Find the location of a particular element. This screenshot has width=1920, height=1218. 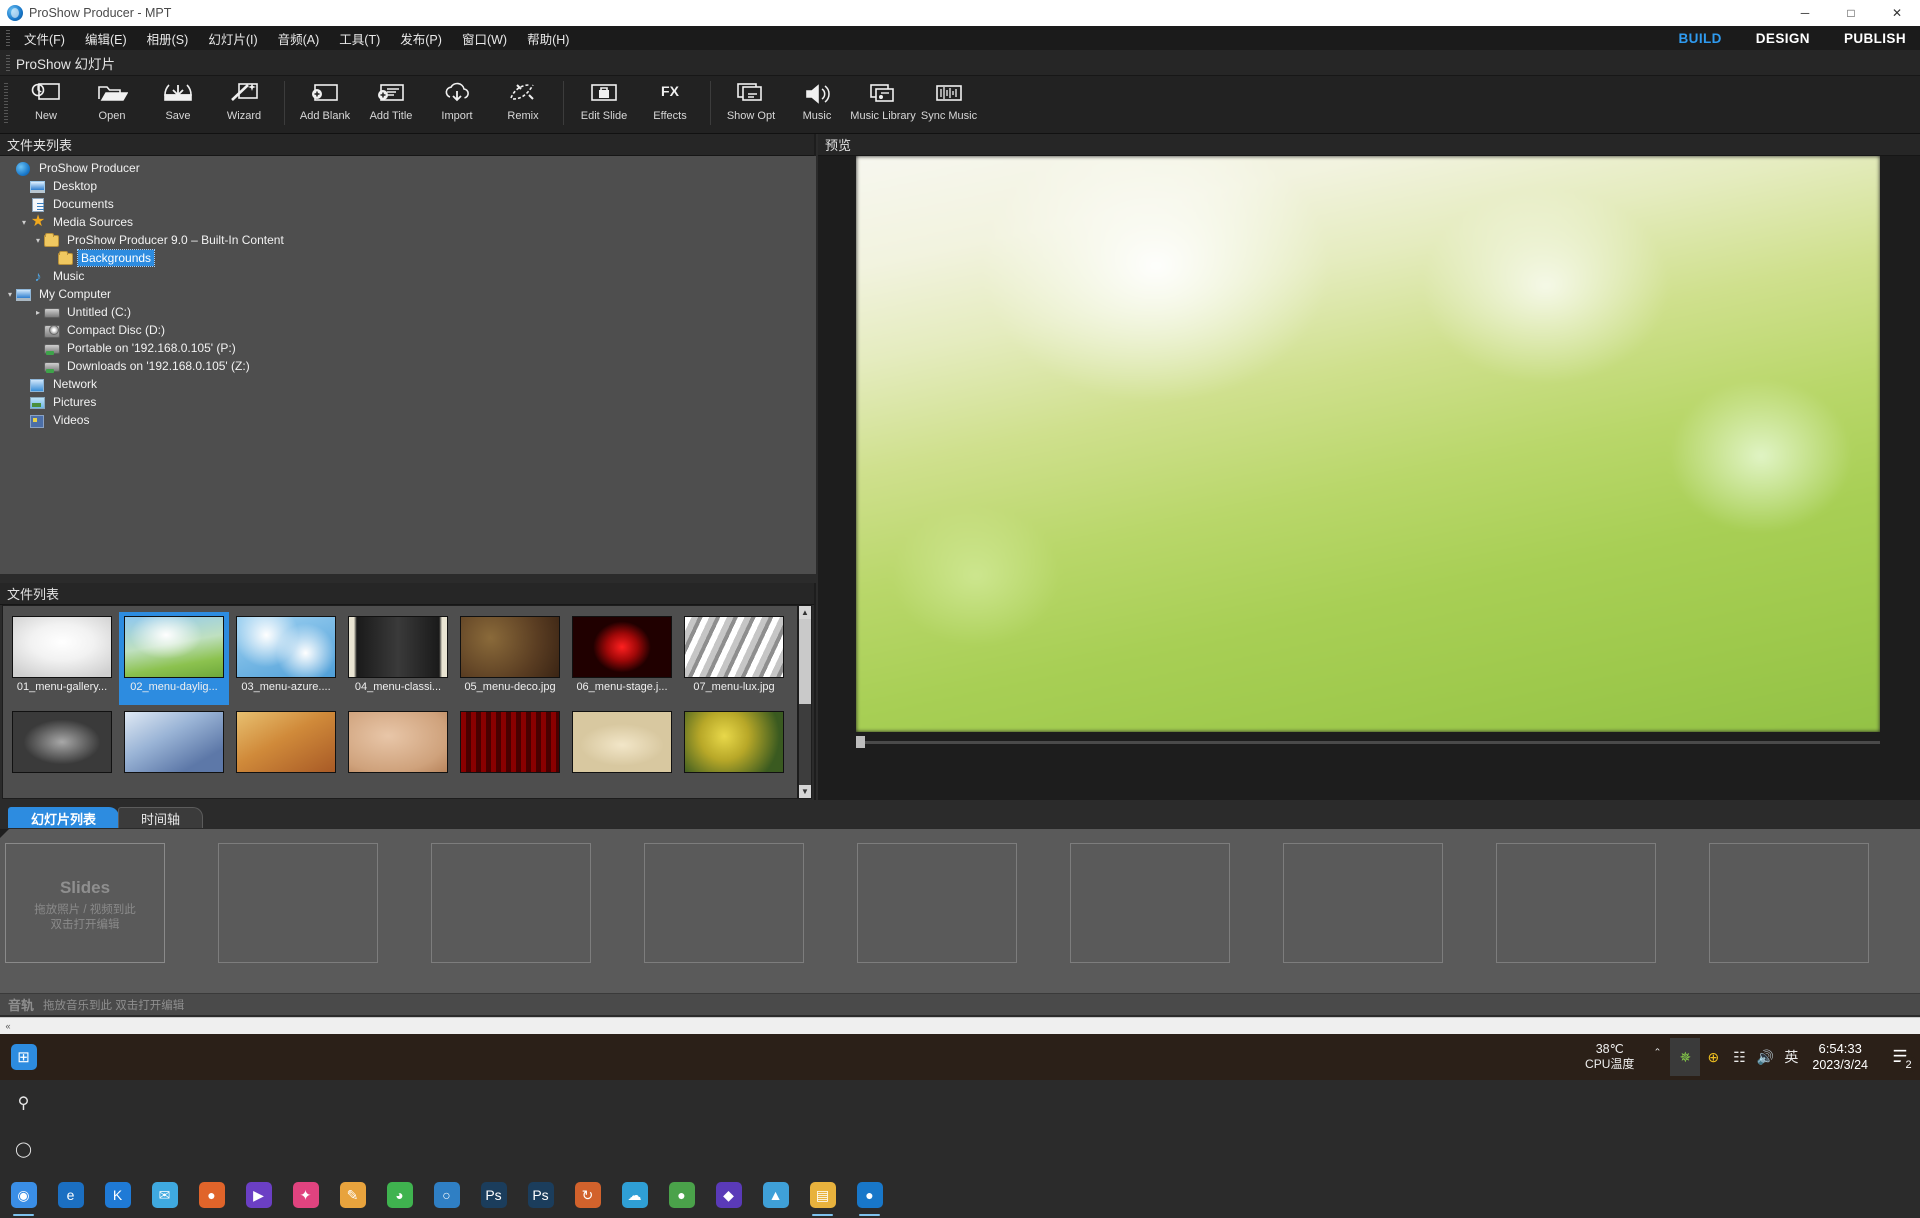

menu-audio: 音频(A) is located at coordinates (299, 38).